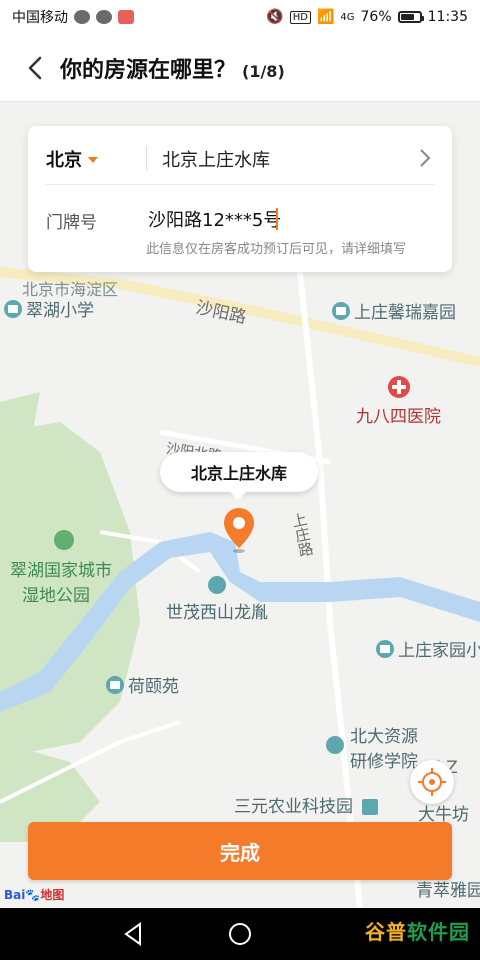 The width and height of the screenshot is (480, 960). I want to click on map-poi-residence: 上庄馨瑞嘉园, so click(394, 310).